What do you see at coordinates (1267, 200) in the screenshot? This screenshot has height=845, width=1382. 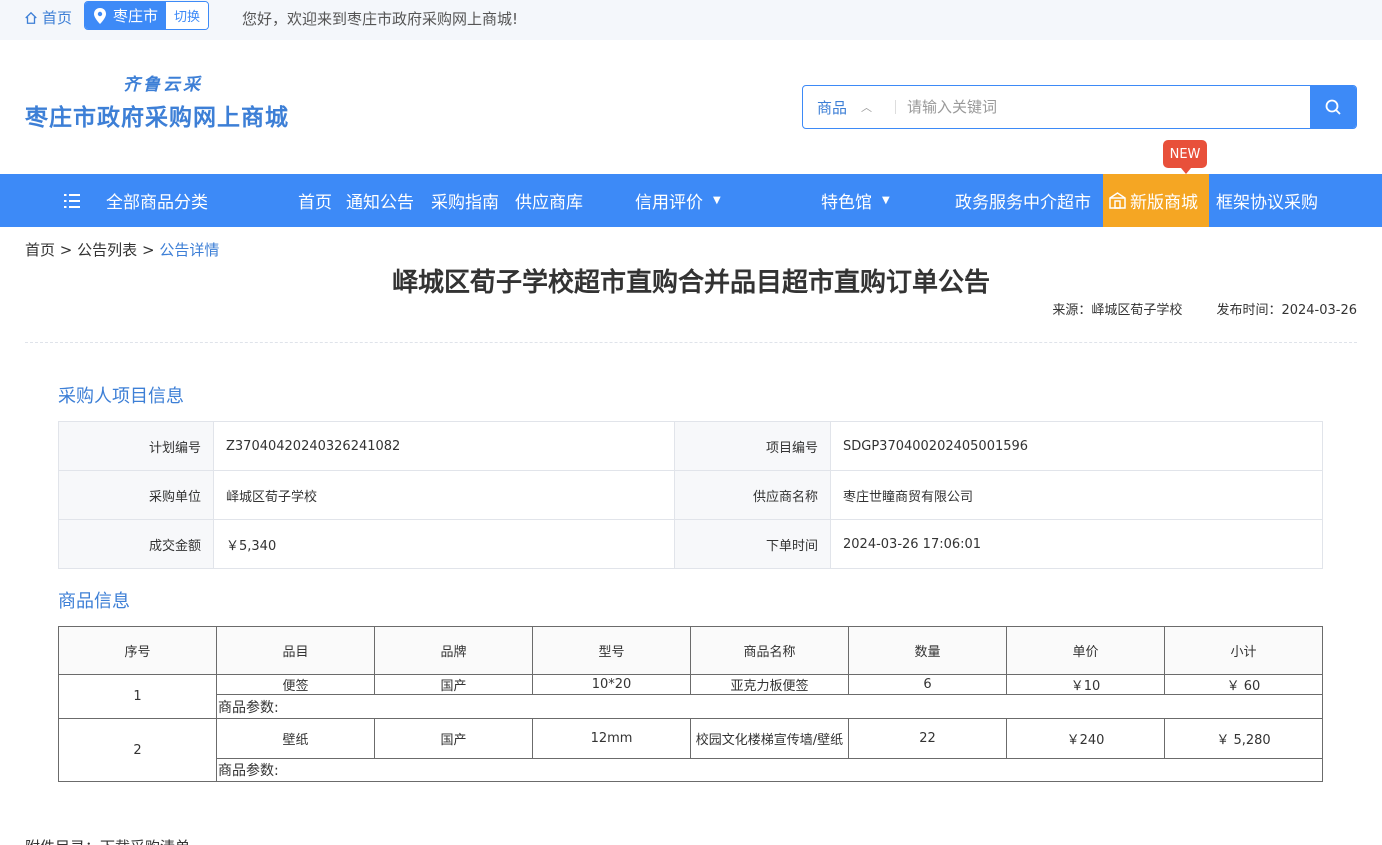 I see `nav-framework: 框架协议采购` at bounding box center [1267, 200].